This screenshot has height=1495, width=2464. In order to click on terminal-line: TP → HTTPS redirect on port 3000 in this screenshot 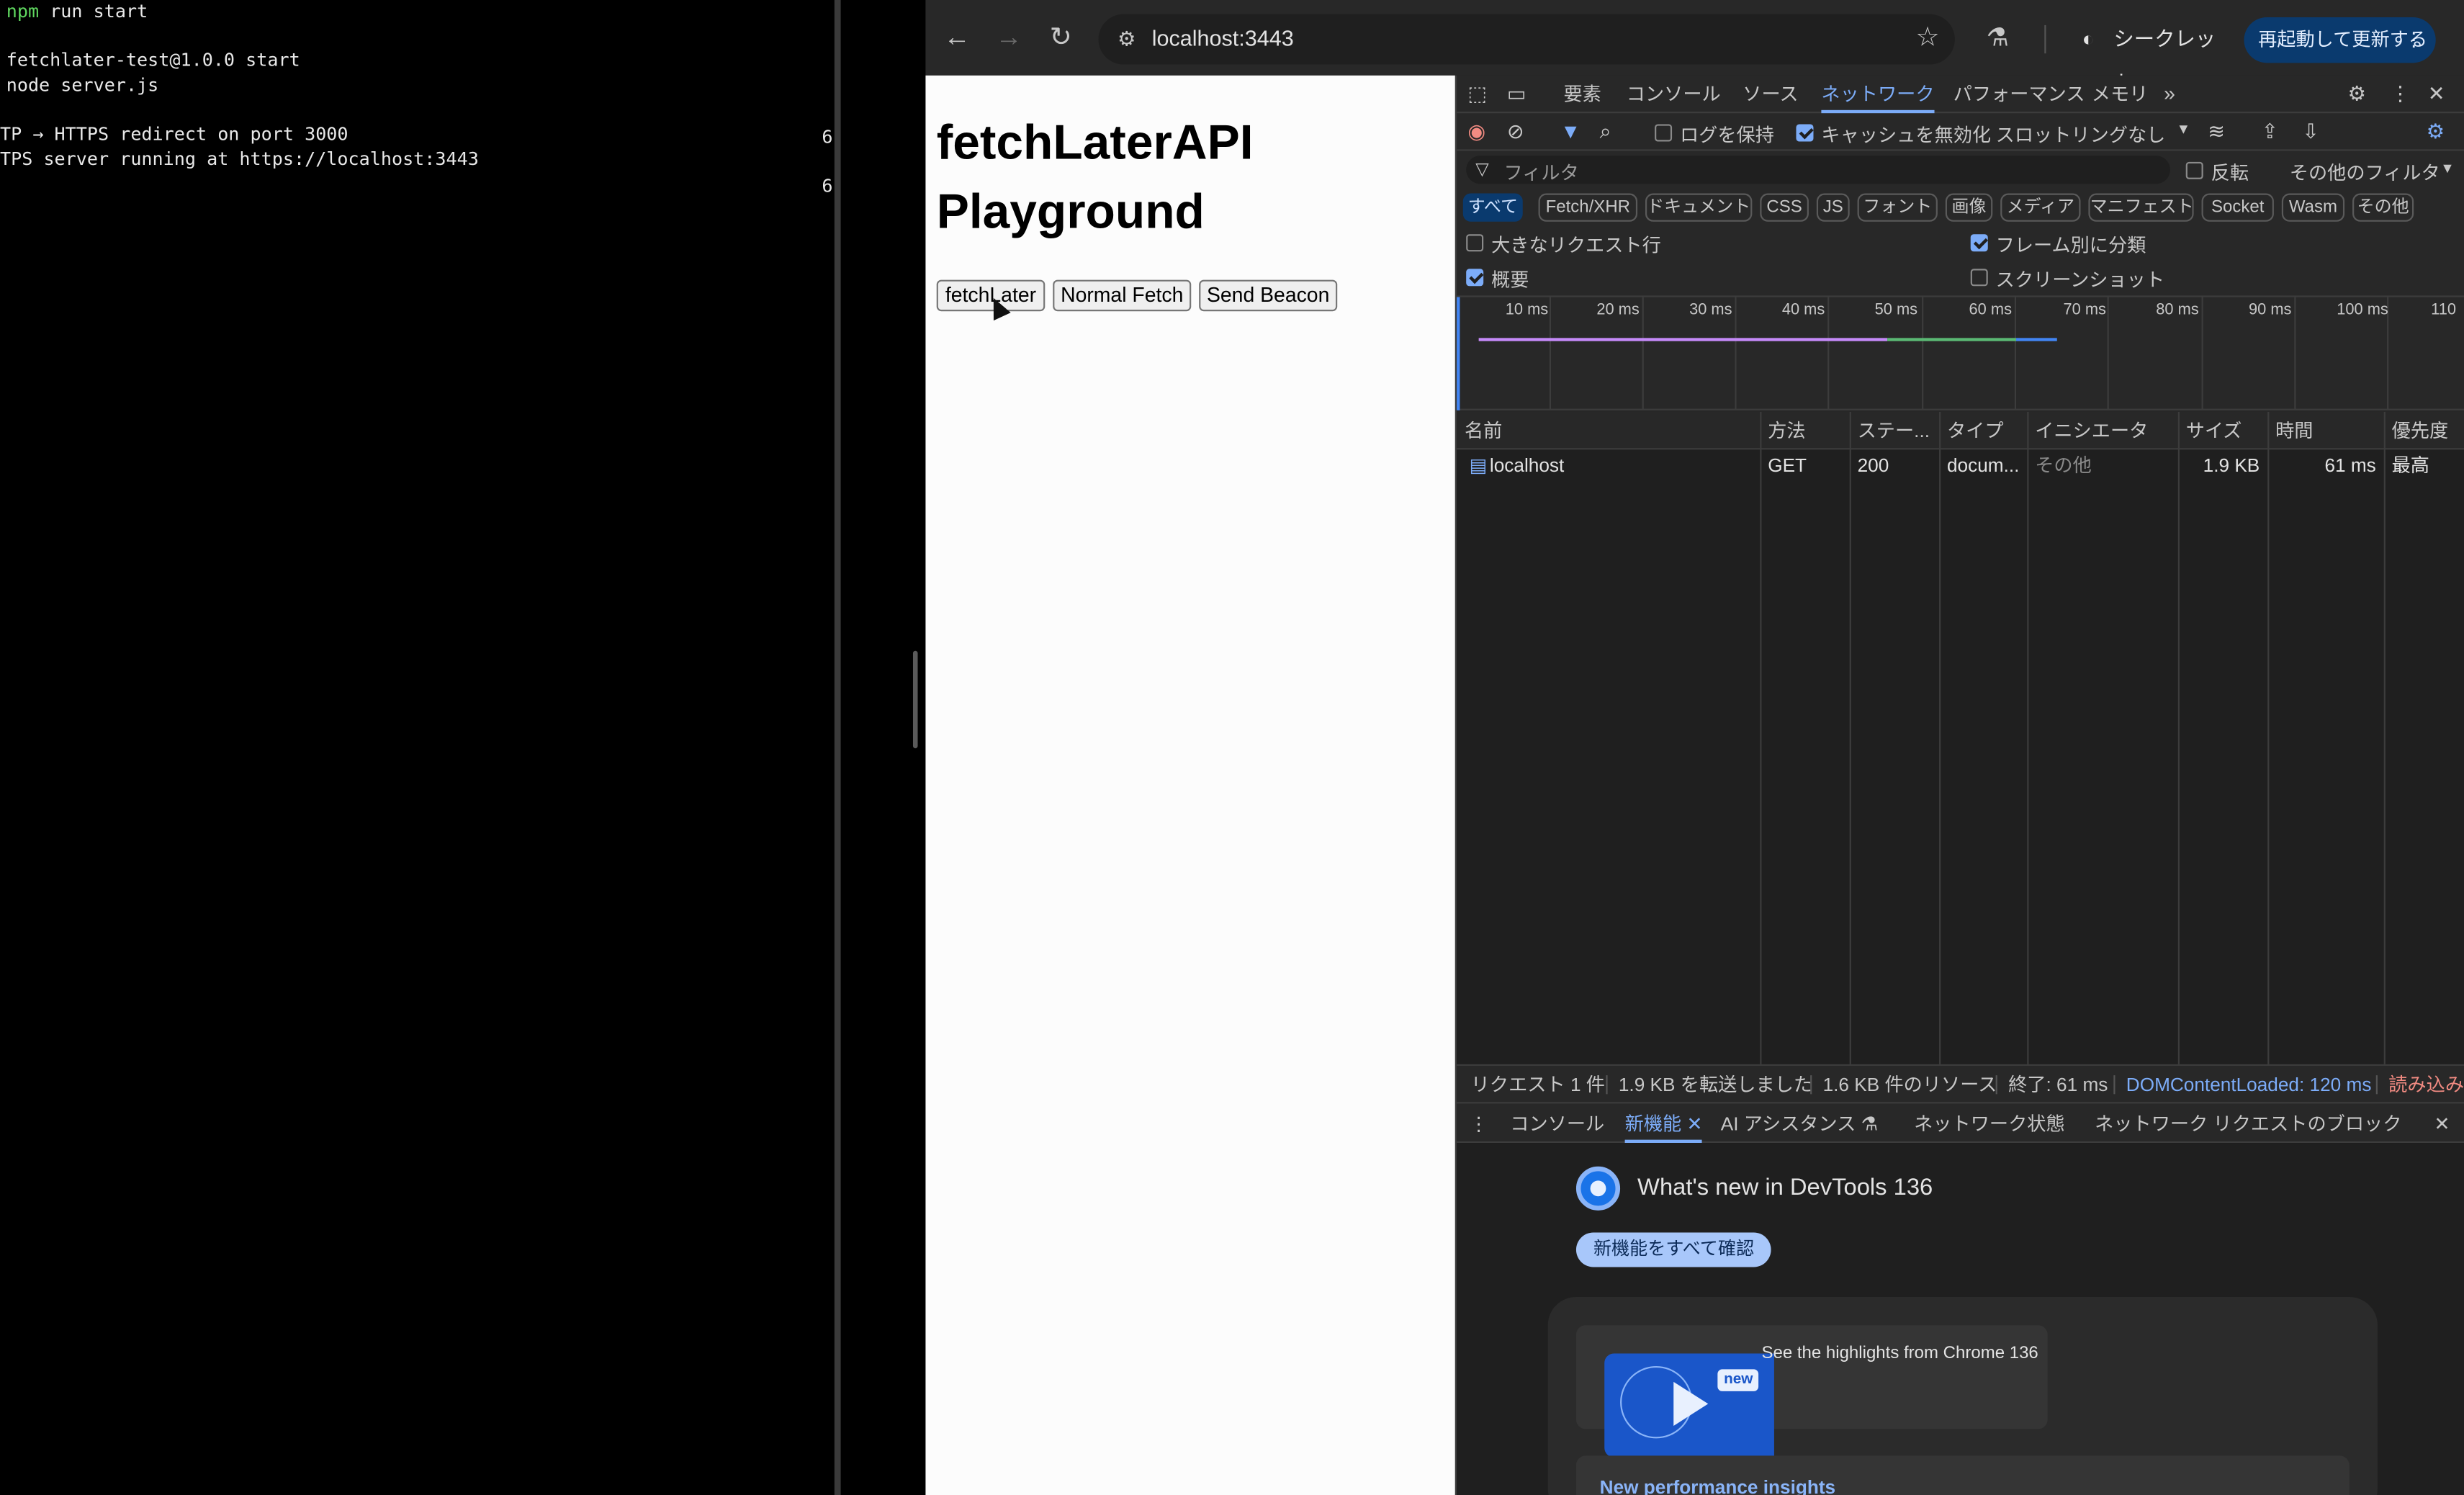, I will do `click(174, 133)`.